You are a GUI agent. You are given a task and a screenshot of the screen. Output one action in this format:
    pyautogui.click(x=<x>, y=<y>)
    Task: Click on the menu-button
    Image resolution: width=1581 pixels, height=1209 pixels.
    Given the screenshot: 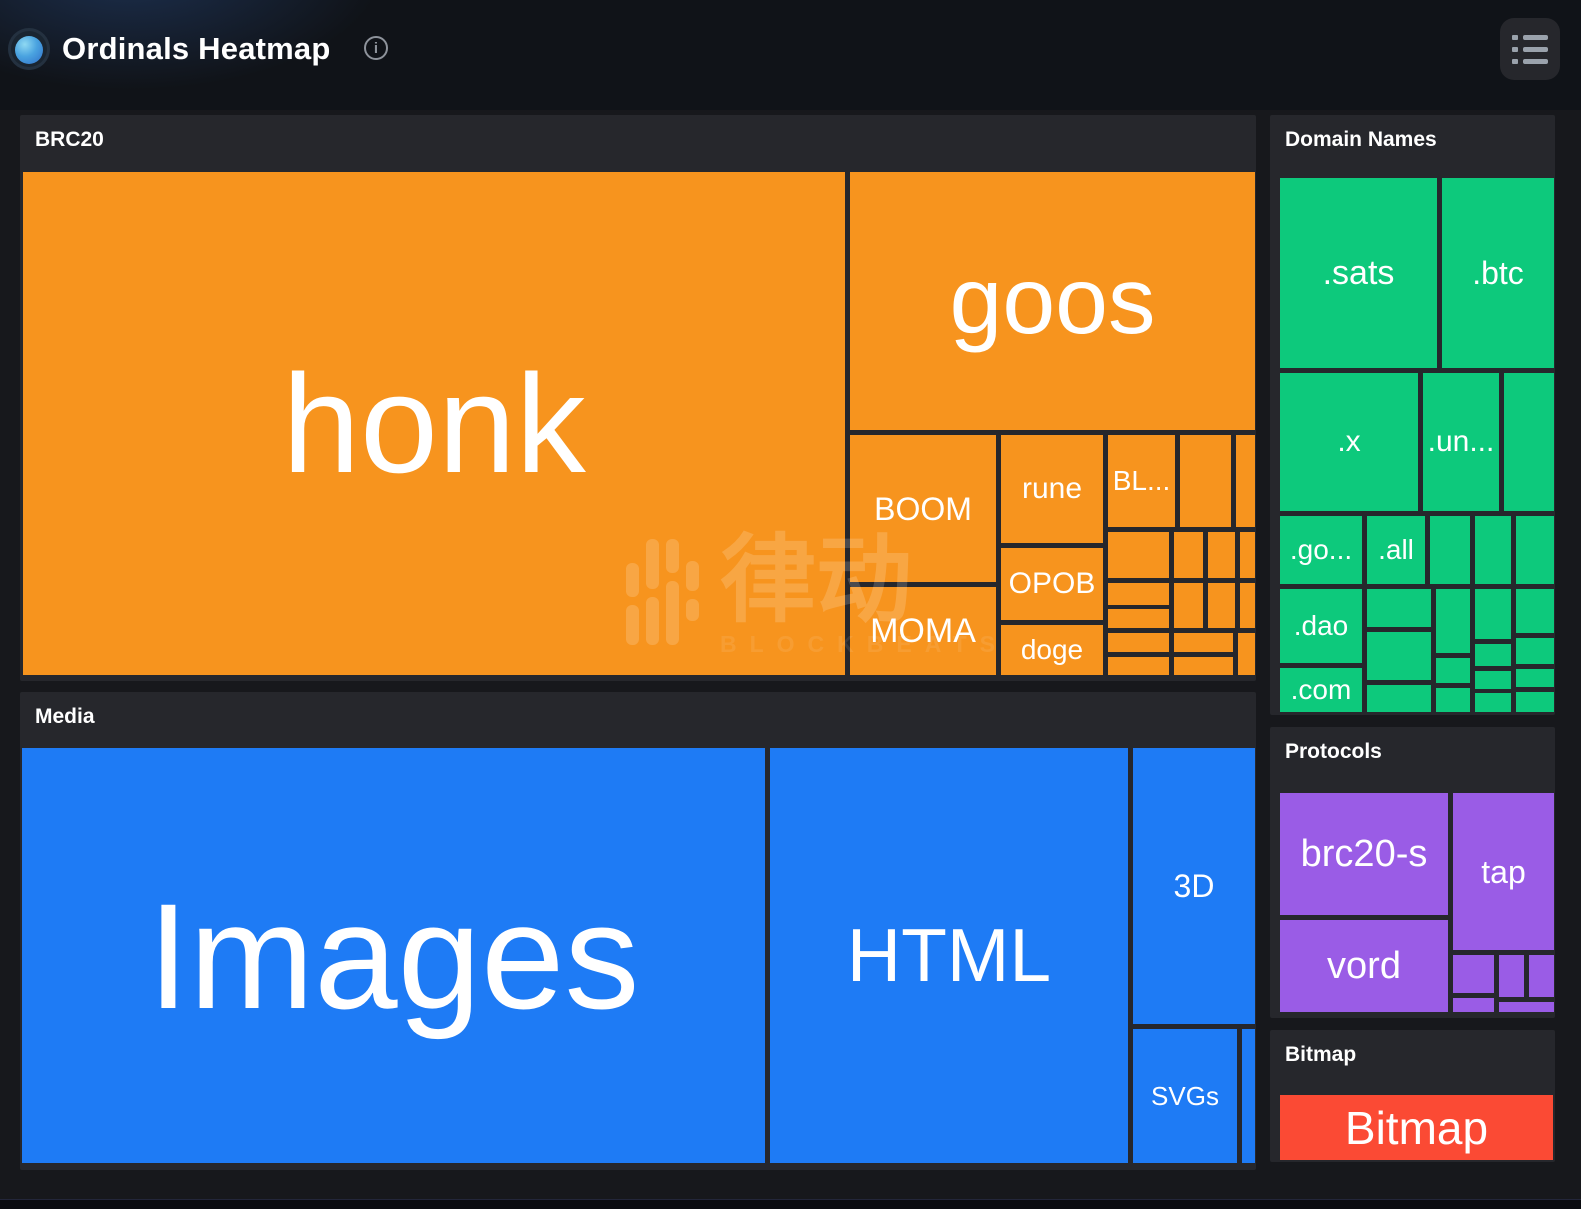 What is the action you would take?
    pyautogui.click(x=1530, y=49)
    